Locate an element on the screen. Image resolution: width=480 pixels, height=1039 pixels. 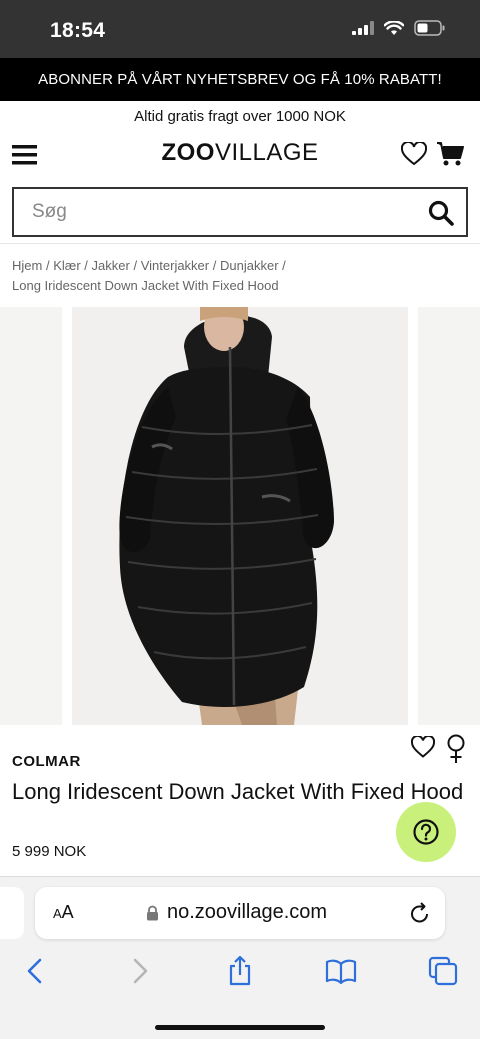
breadcrumb-item-home: Hjem is located at coordinates (27, 265).